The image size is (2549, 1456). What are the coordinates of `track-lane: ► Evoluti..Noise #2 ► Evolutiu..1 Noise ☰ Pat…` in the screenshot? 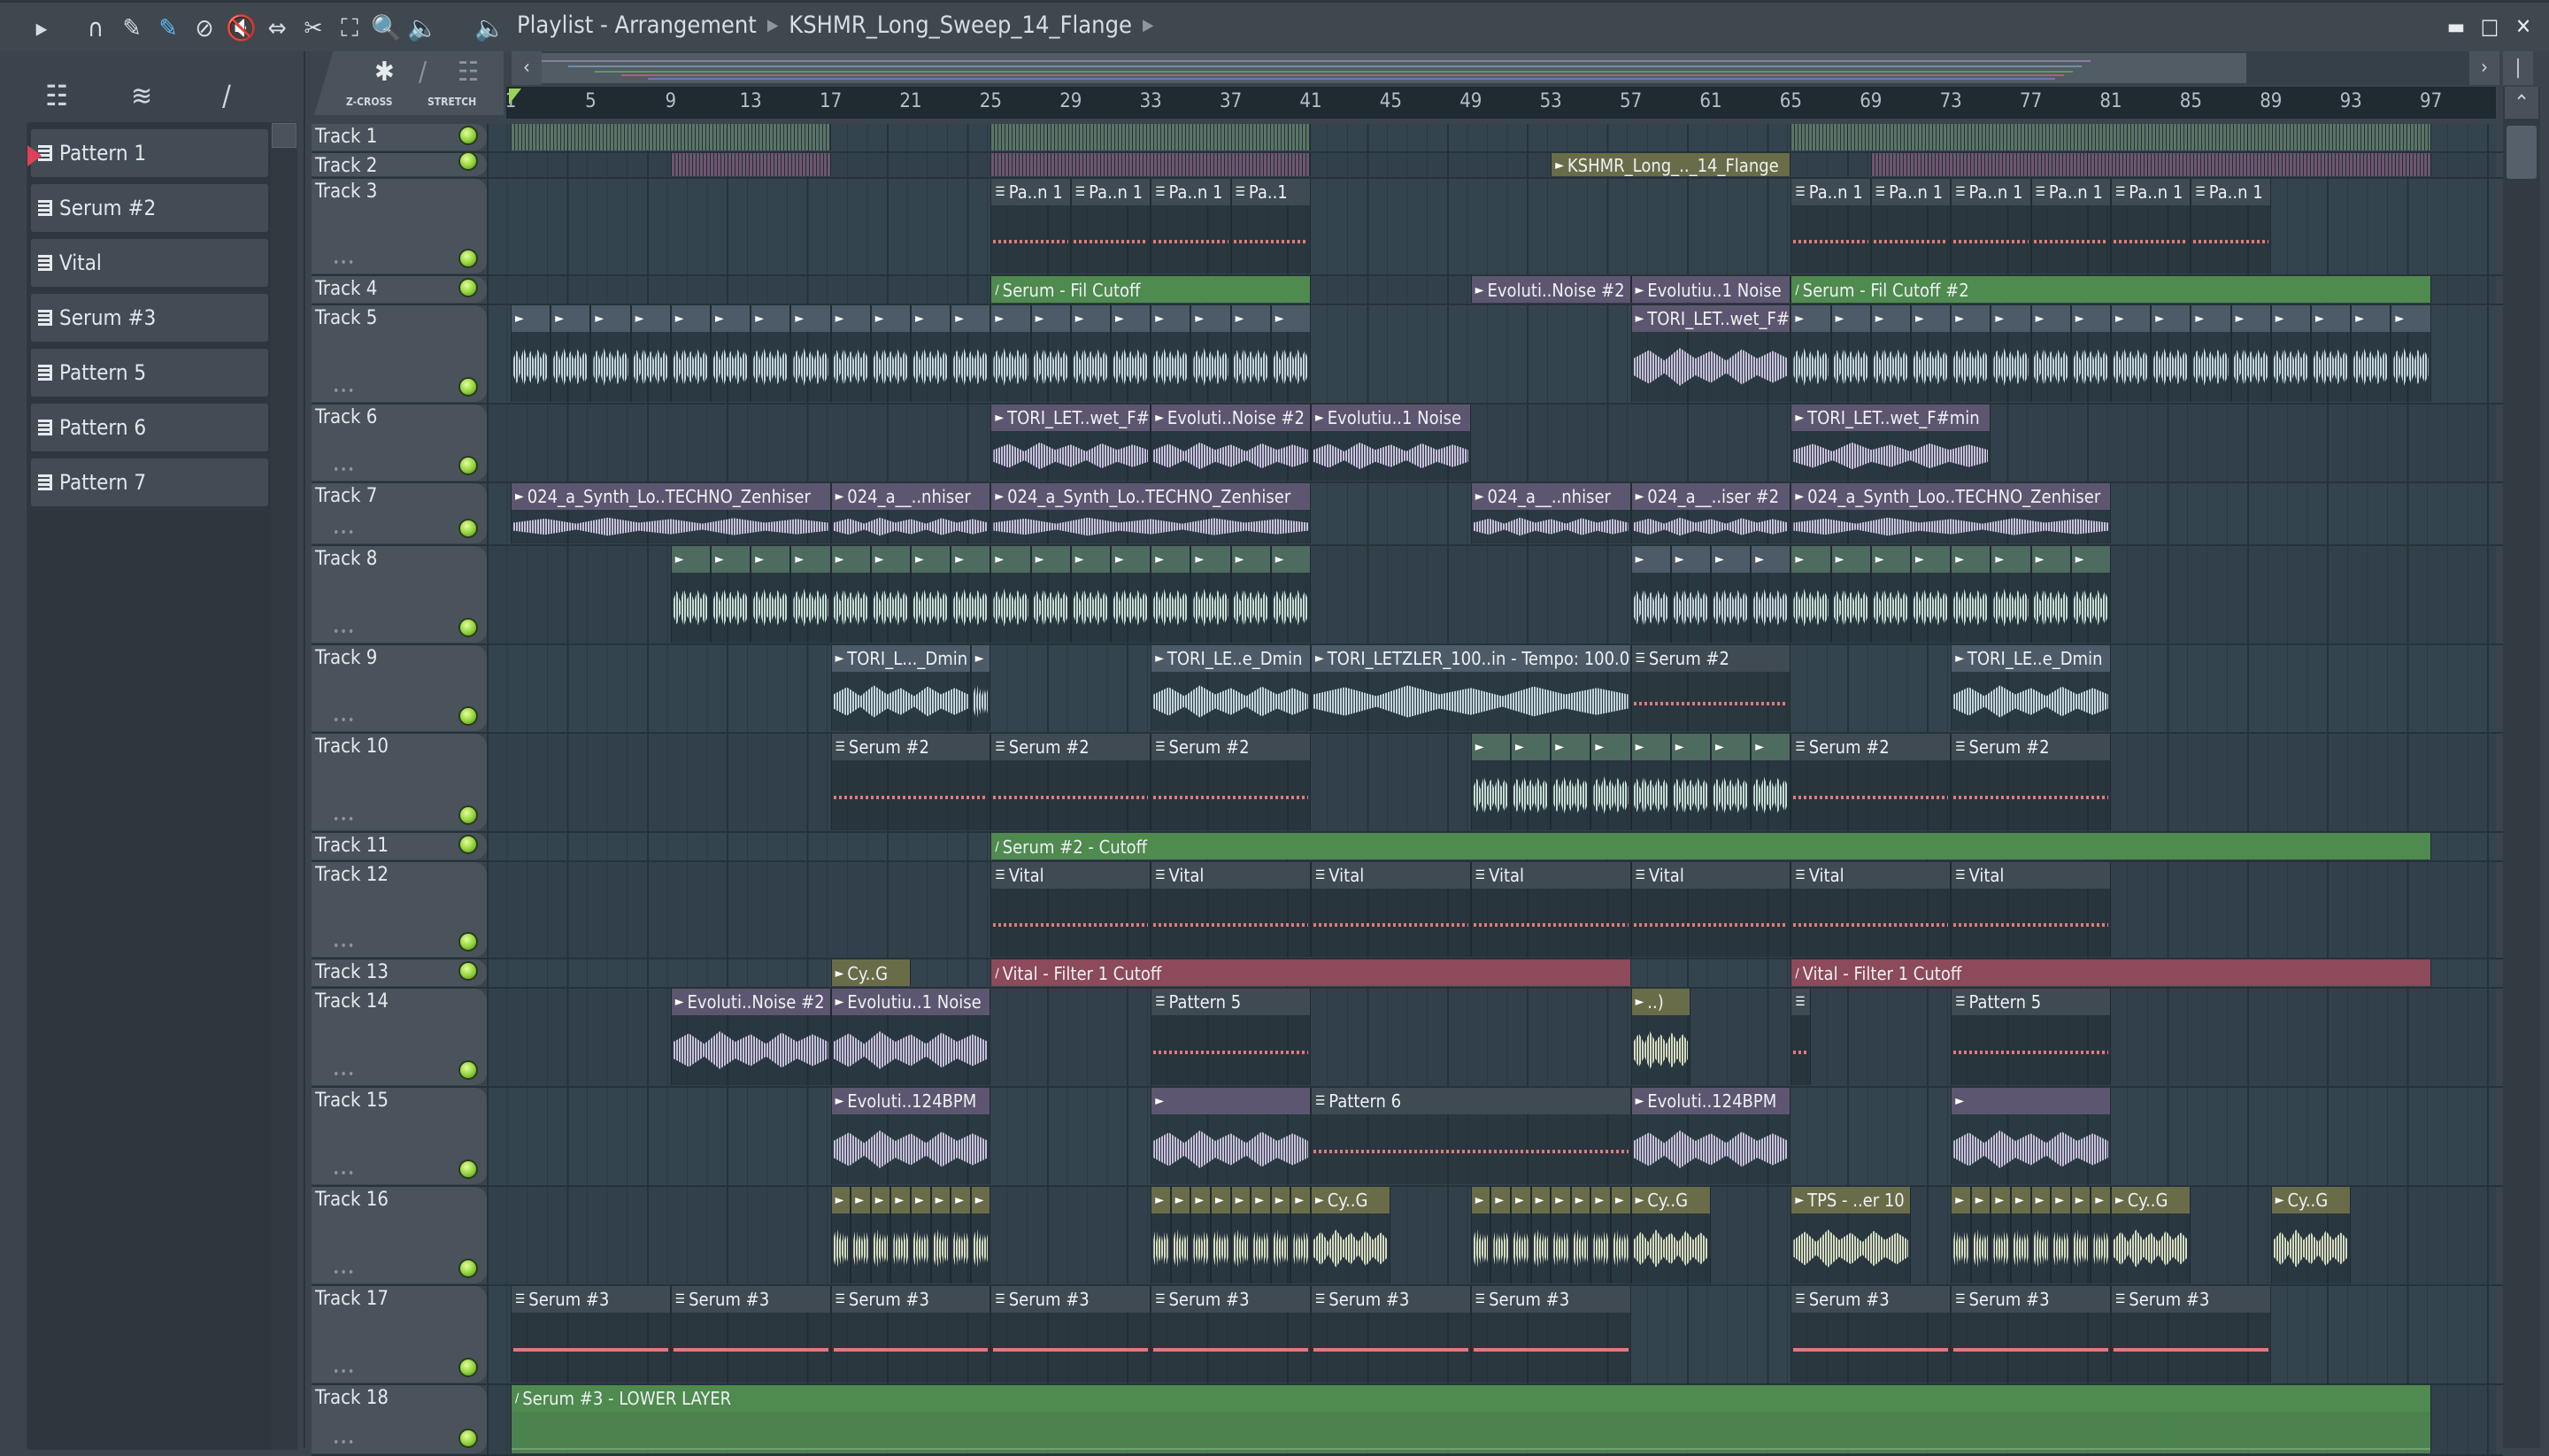 It's located at (1491, 1037).